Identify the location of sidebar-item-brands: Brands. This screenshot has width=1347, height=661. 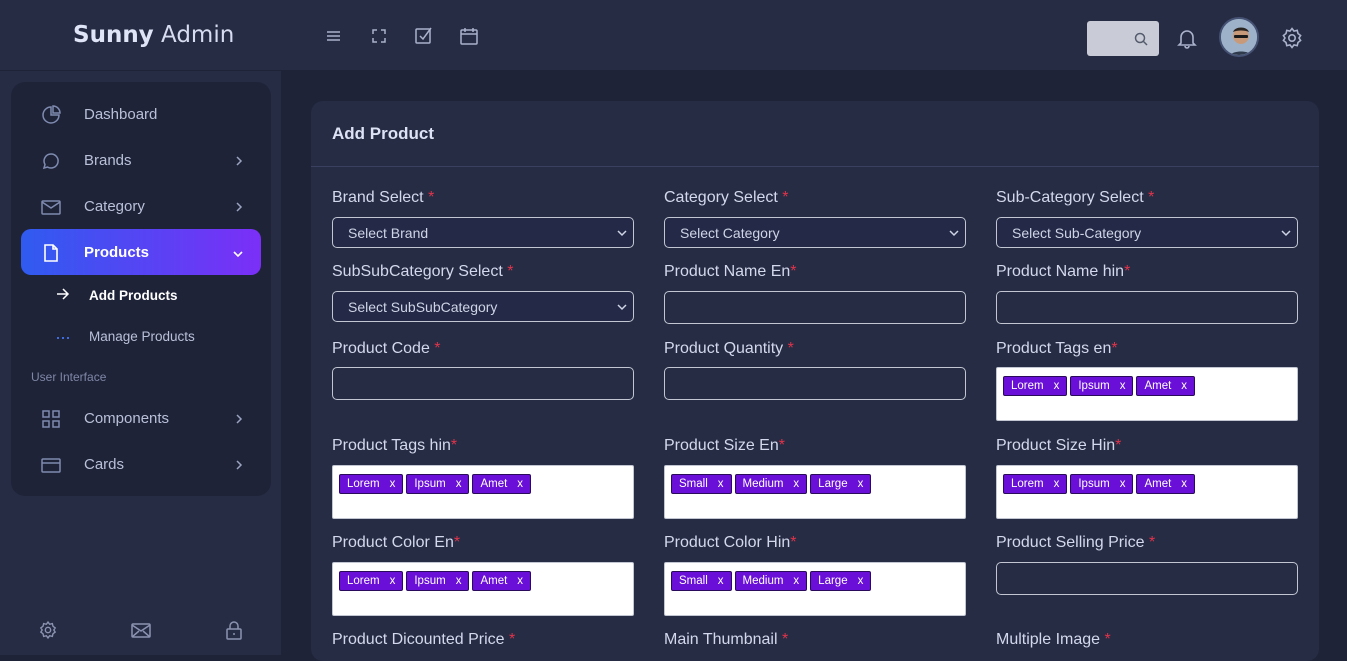
(141, 160).